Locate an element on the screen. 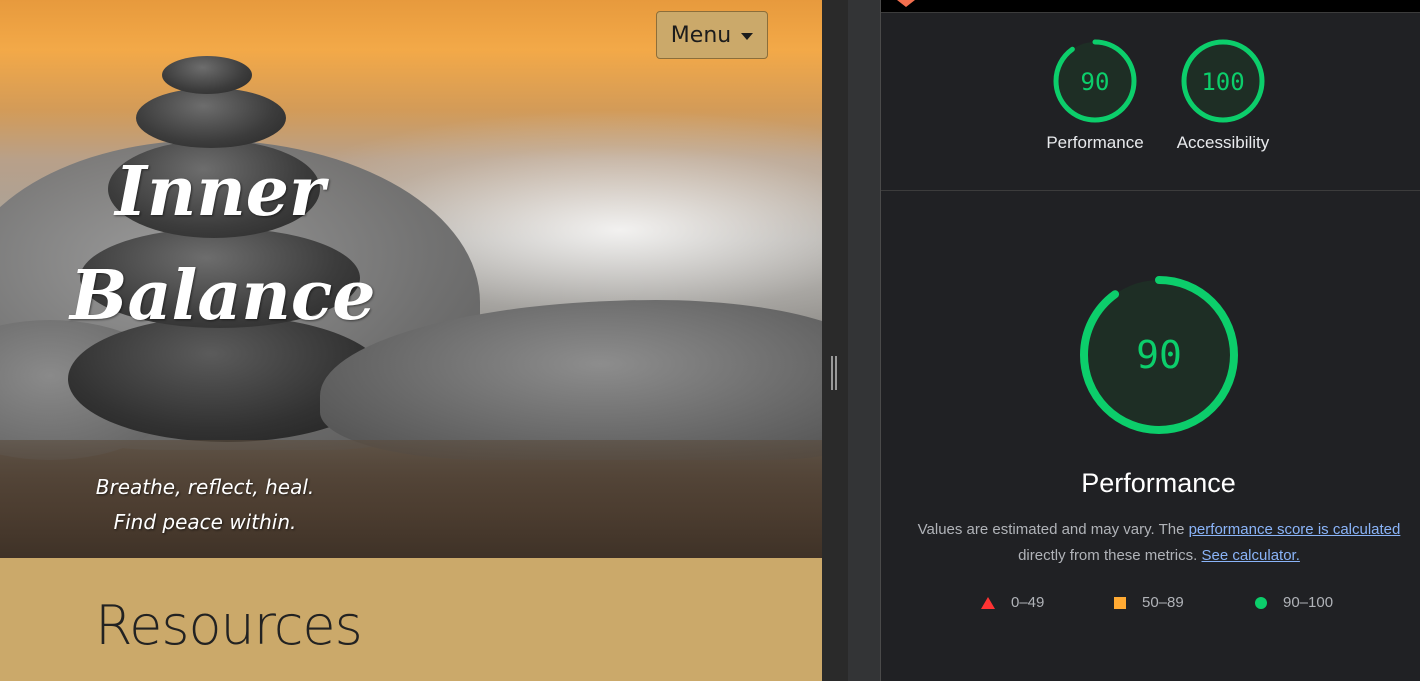  menu-button: Menu is located at coordinates (712, 35).